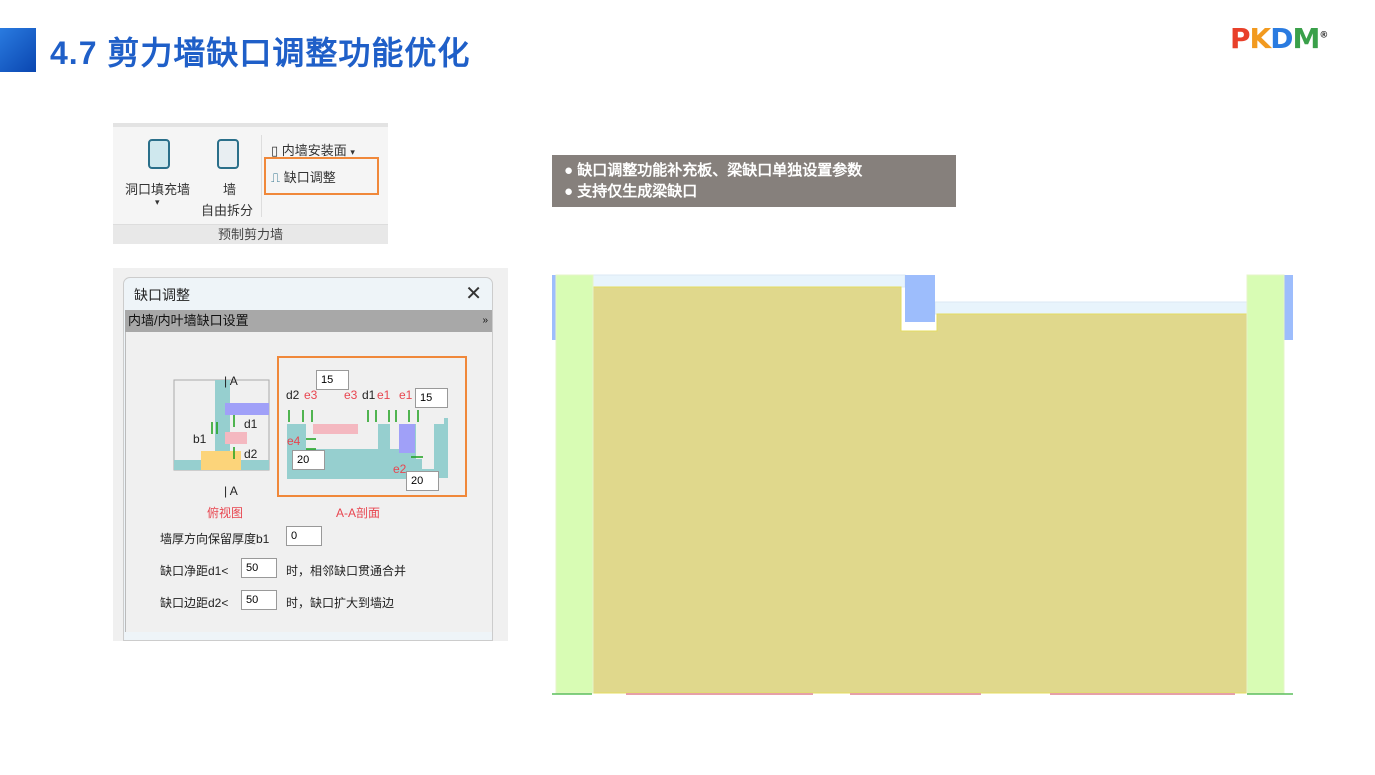 Image resolution: width=1375 pixels, height=775 pixels. What do you see at coordinates (554, 307) in the screenshot?
I see `beam-left` at bounding box center [554, 307].